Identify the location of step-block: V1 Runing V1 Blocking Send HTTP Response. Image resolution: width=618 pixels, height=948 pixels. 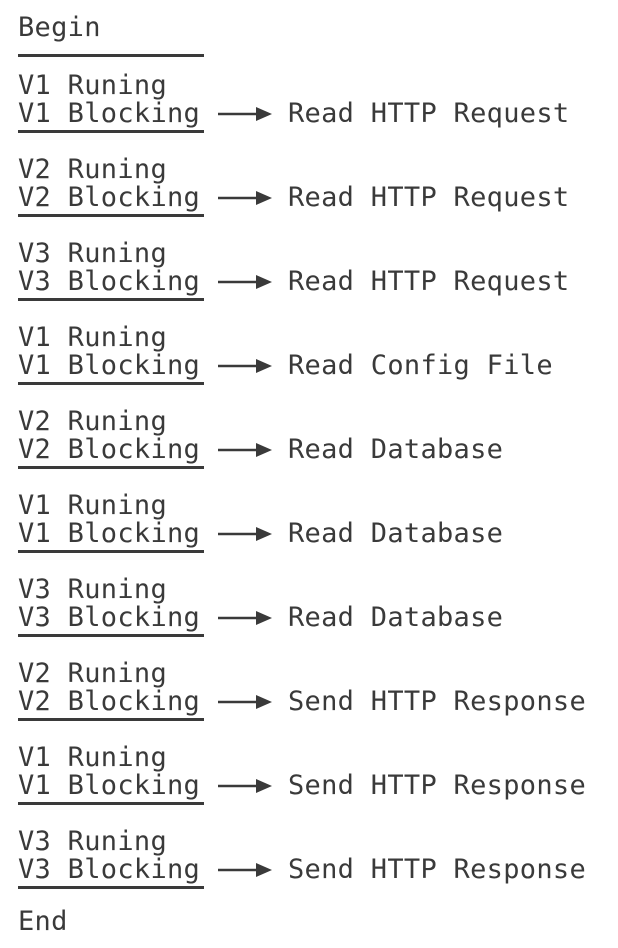
(309, 786).